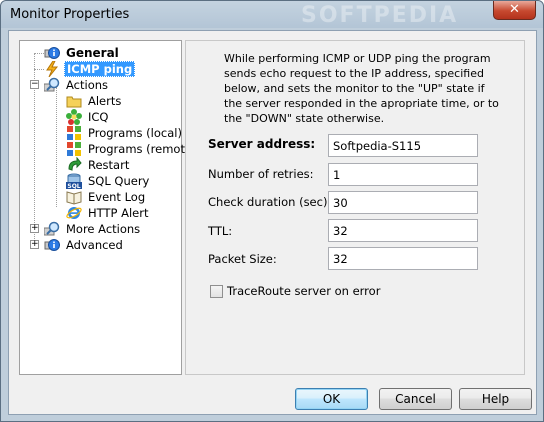  Describe the element at coordinates (74, 181) in the screenshot. I see `sql-icon: SQL` at that location.